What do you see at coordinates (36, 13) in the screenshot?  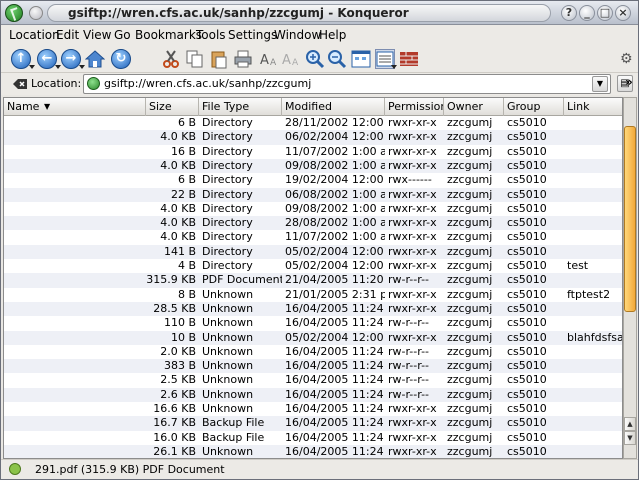 I see `sticky-pin-icon` at bounding box center [36, 13].